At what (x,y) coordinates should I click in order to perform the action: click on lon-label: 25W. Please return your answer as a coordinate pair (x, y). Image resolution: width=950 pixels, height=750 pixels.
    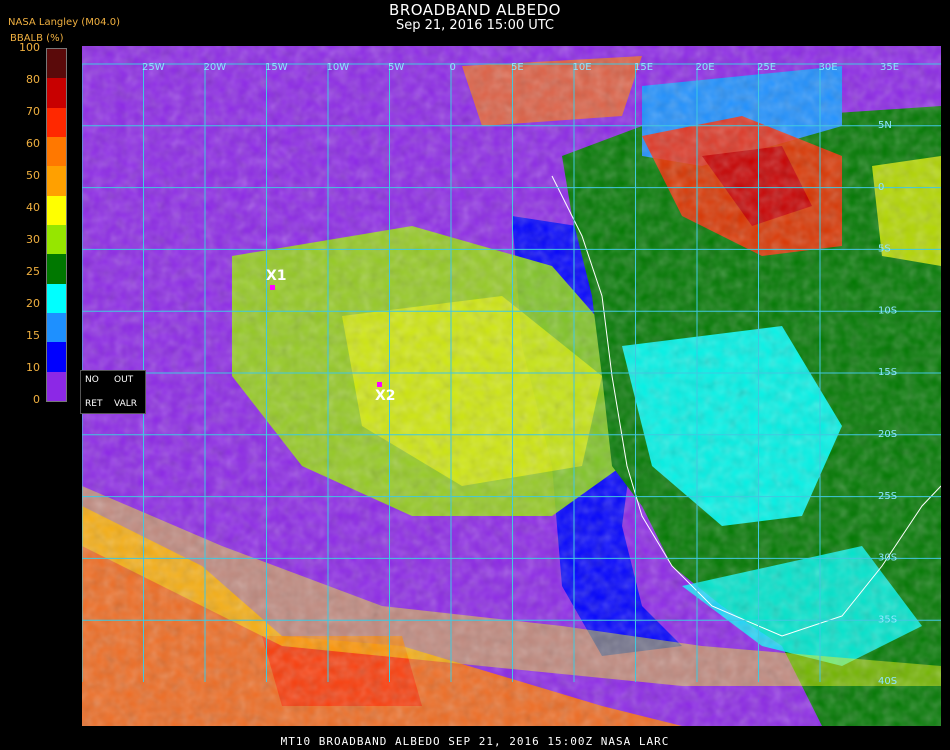
    Looking at the image, I should click on (153, 67).